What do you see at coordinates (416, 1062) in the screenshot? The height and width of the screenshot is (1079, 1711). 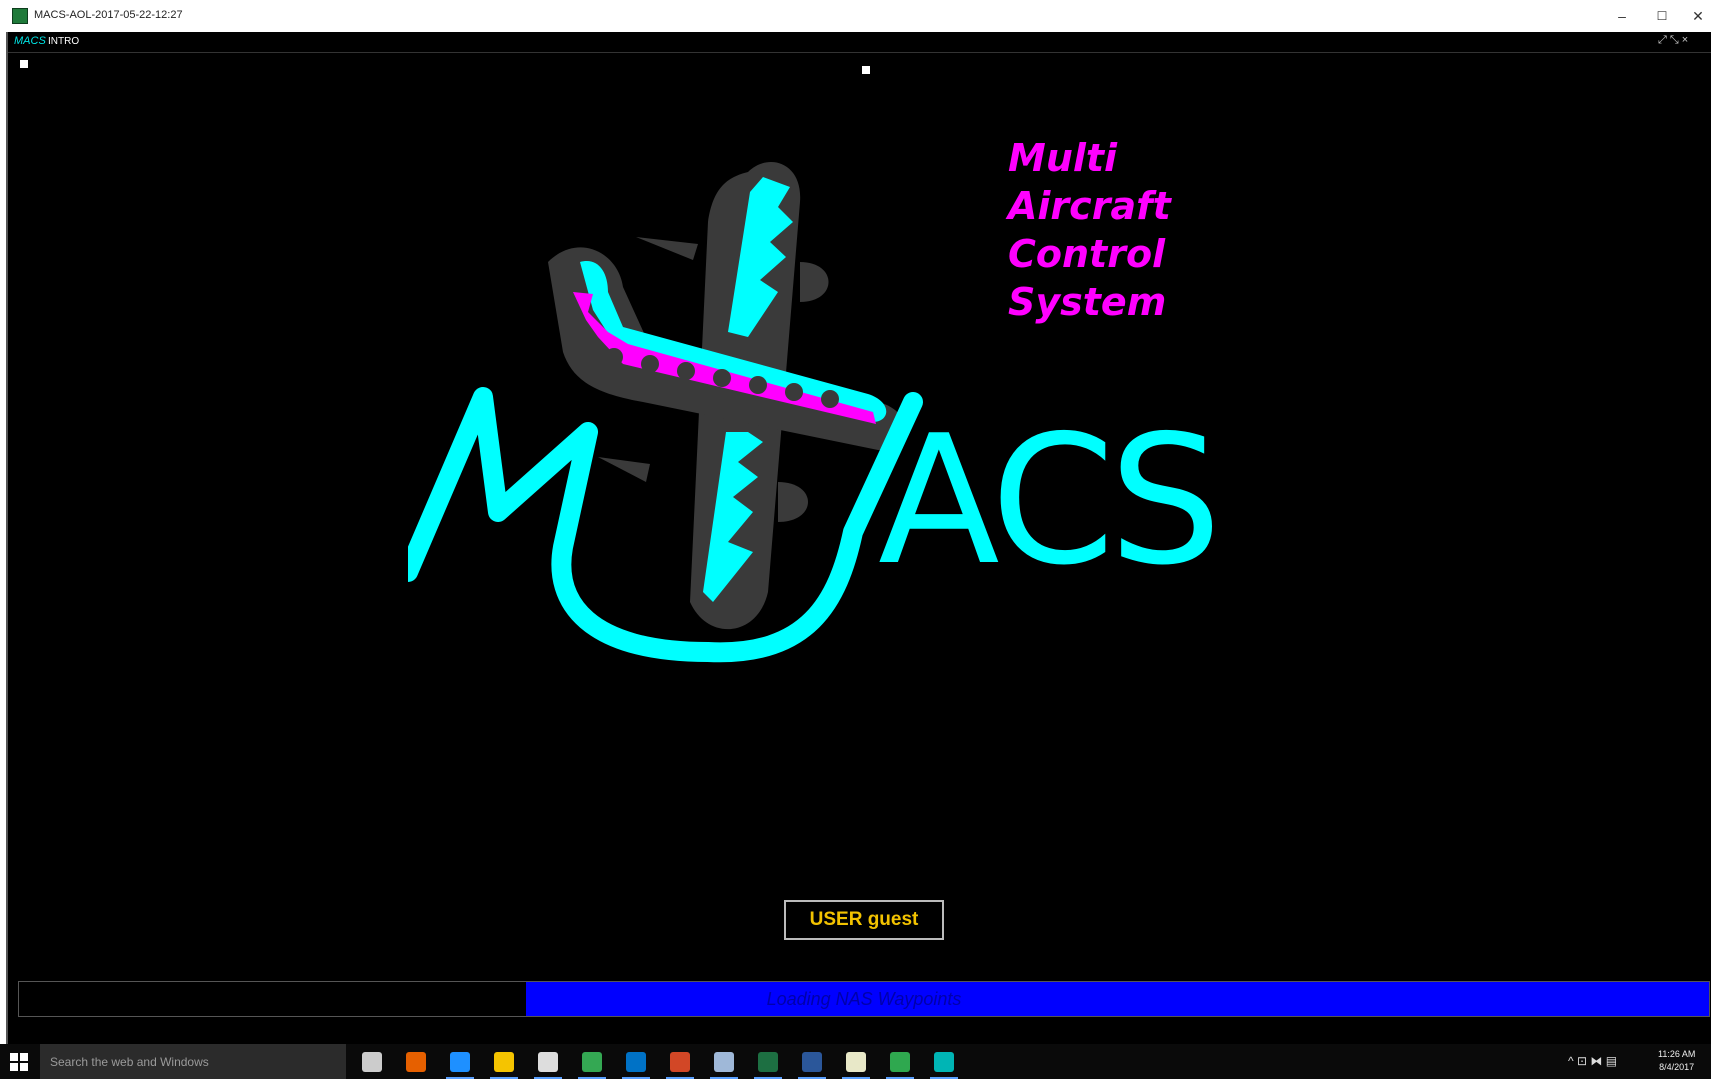 I see `firefox-icon` at bounding box center [416, 1062].